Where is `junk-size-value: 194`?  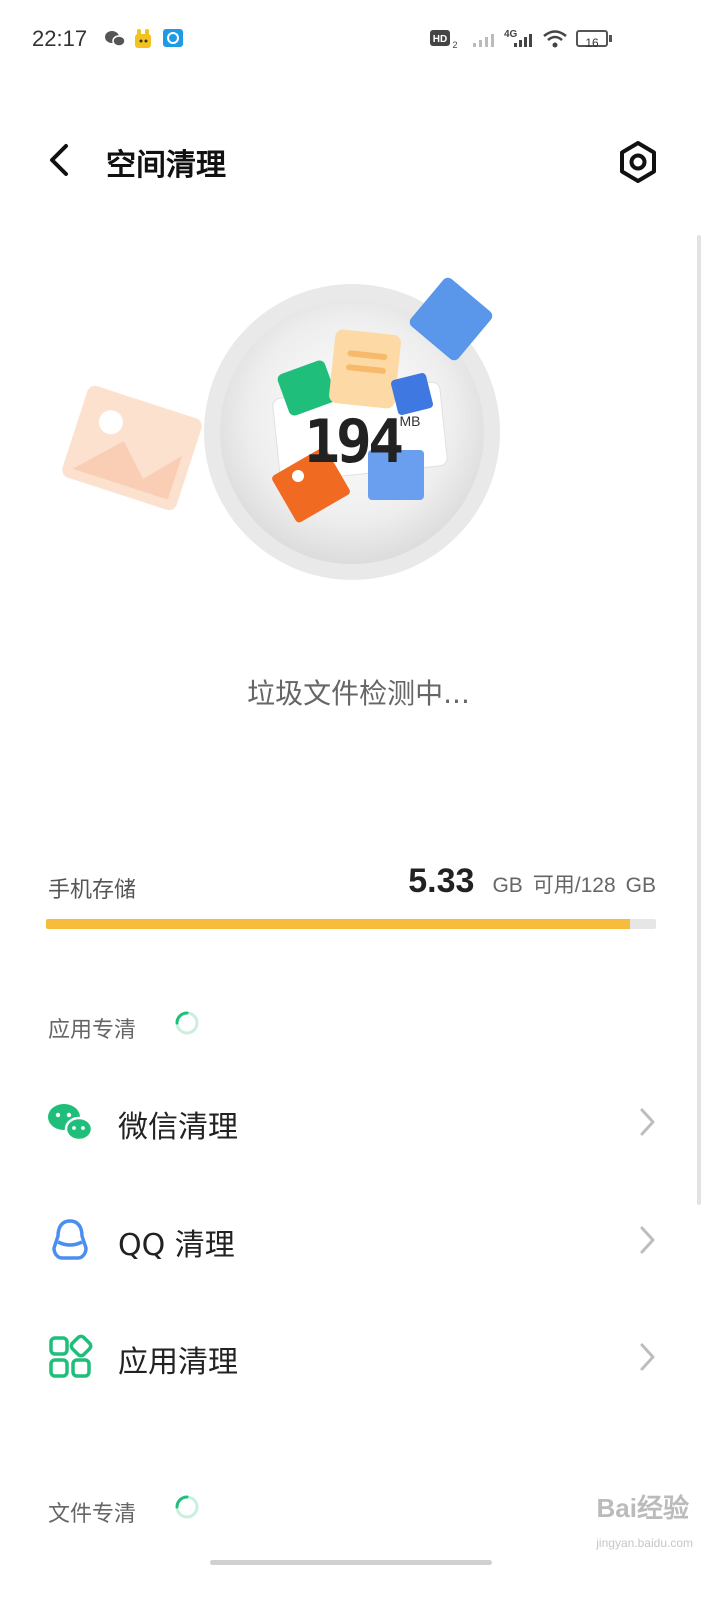
junk-size-value: 194 is located at coordinates (353, 442).